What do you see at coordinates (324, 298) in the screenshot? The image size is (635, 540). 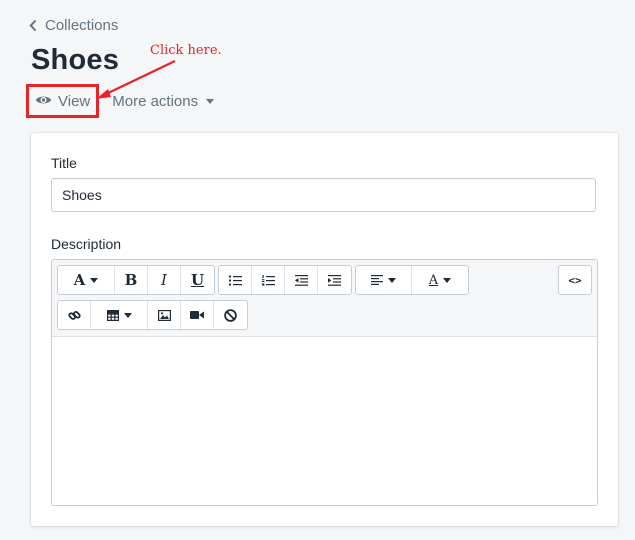 I see `editor-toolbar: A B I U A <>` at bounding box center [324, 298].